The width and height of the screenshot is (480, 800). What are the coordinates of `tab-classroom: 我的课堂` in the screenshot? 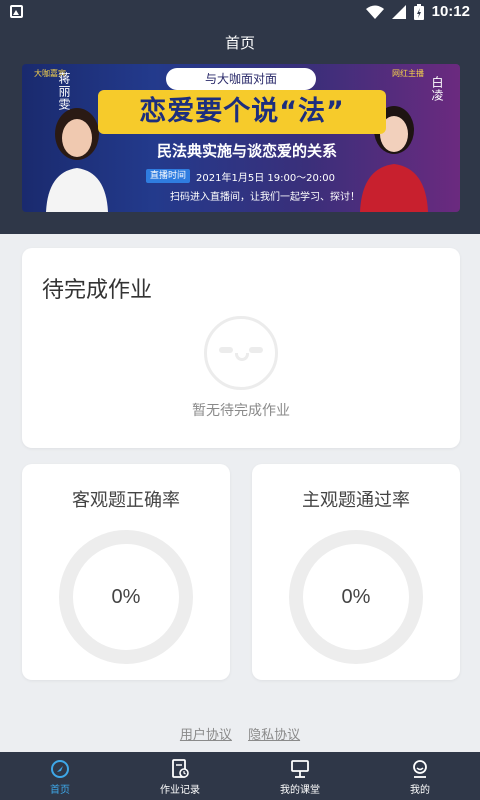 It's located at (300, 776).